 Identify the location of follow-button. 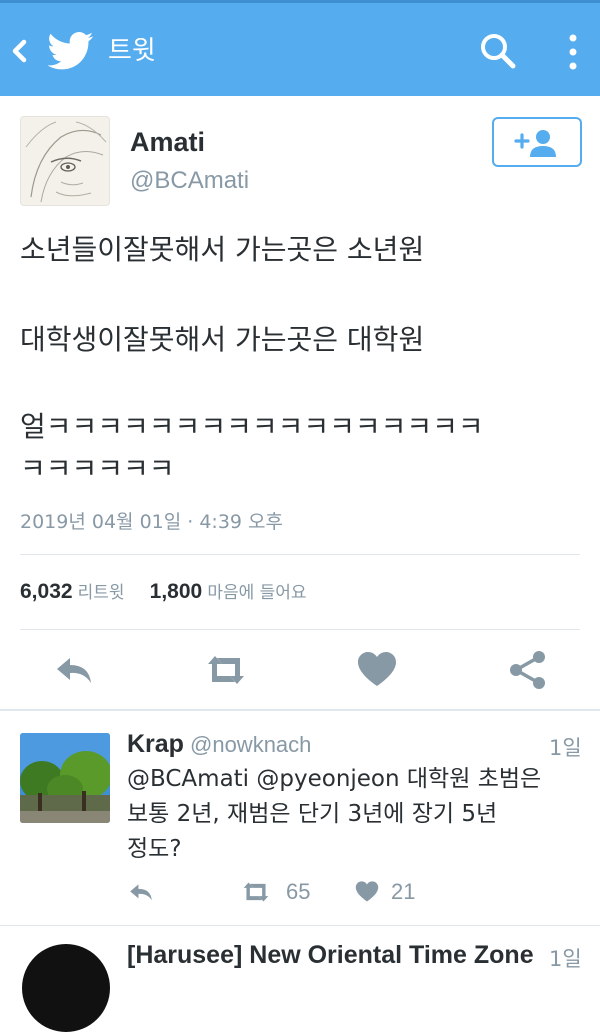
(537, 142).